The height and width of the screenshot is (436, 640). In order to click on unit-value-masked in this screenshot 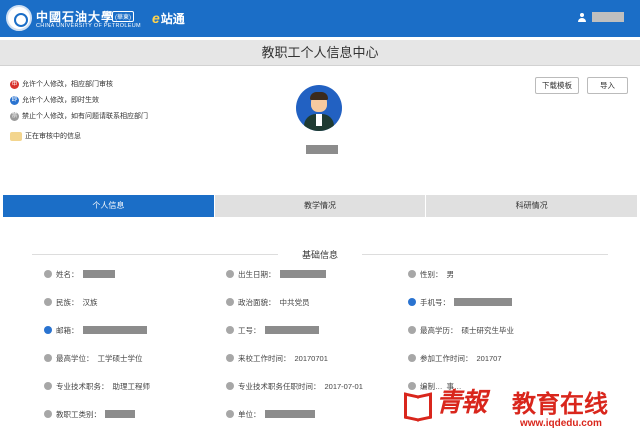, I will do `click(289, 414)`.